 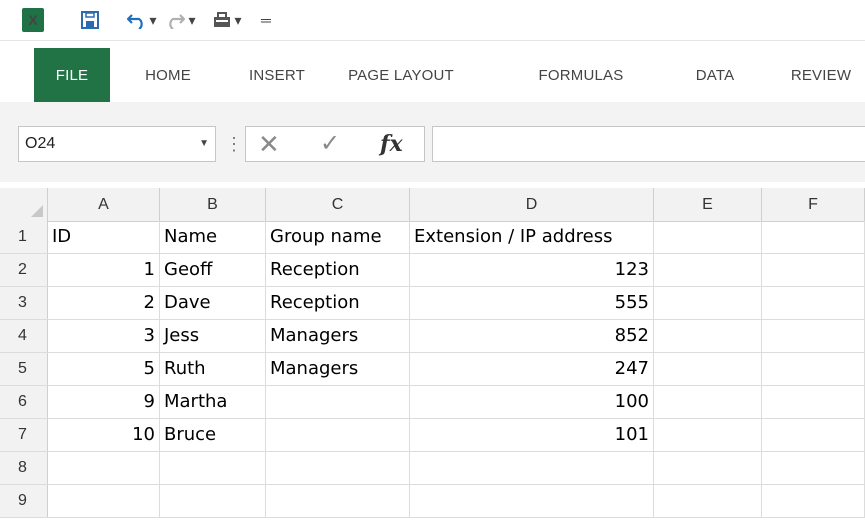 What do you see at coordinates (33, 20) in the screenshot?
I see `excel-logo-label: X` at bounding box center [33, 20].